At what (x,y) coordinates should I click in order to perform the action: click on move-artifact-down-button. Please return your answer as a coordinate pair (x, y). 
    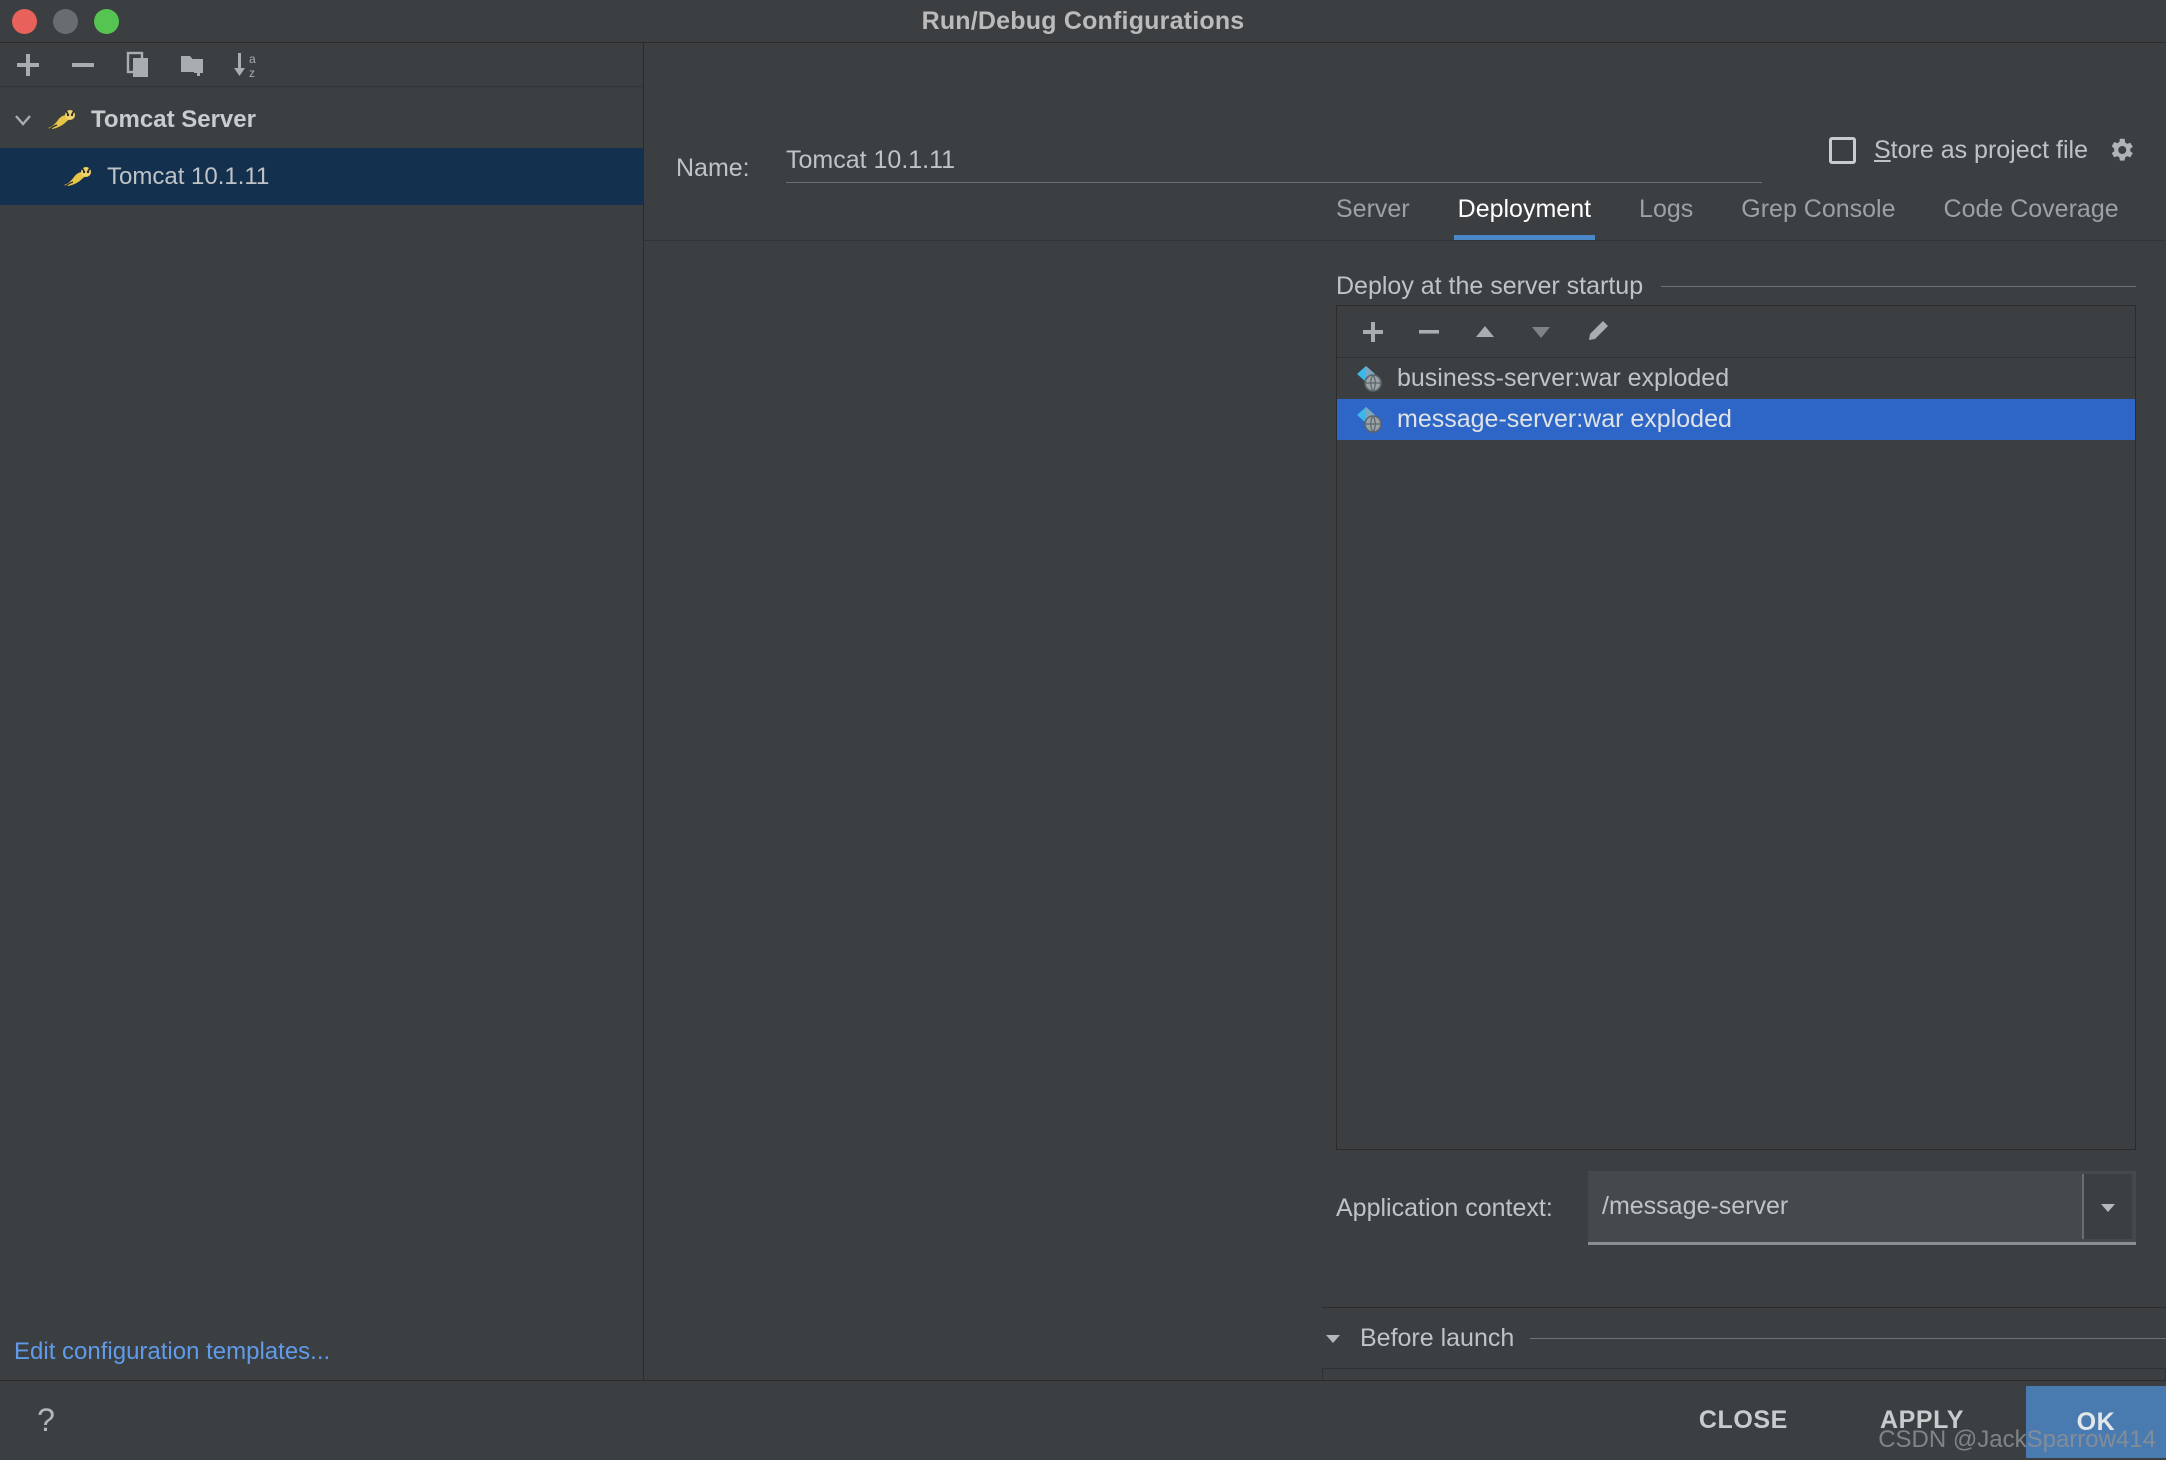
    Looking at the image, I should click on (1541, 332).